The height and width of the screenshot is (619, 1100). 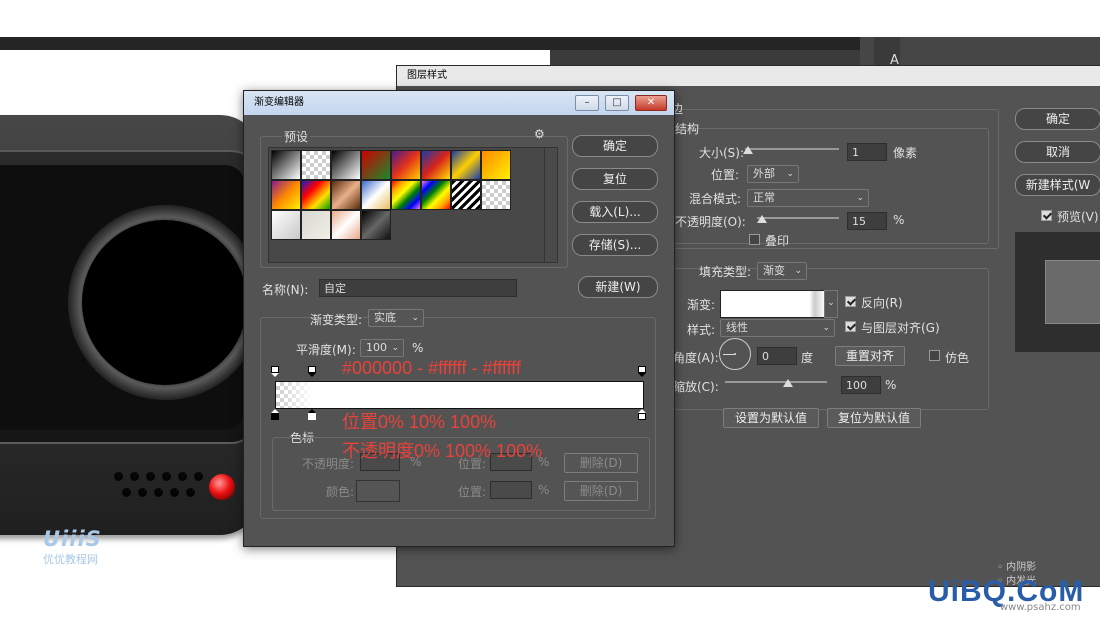 I want to click on position-select: 外部 ⌄, so click(x=773, y=174).